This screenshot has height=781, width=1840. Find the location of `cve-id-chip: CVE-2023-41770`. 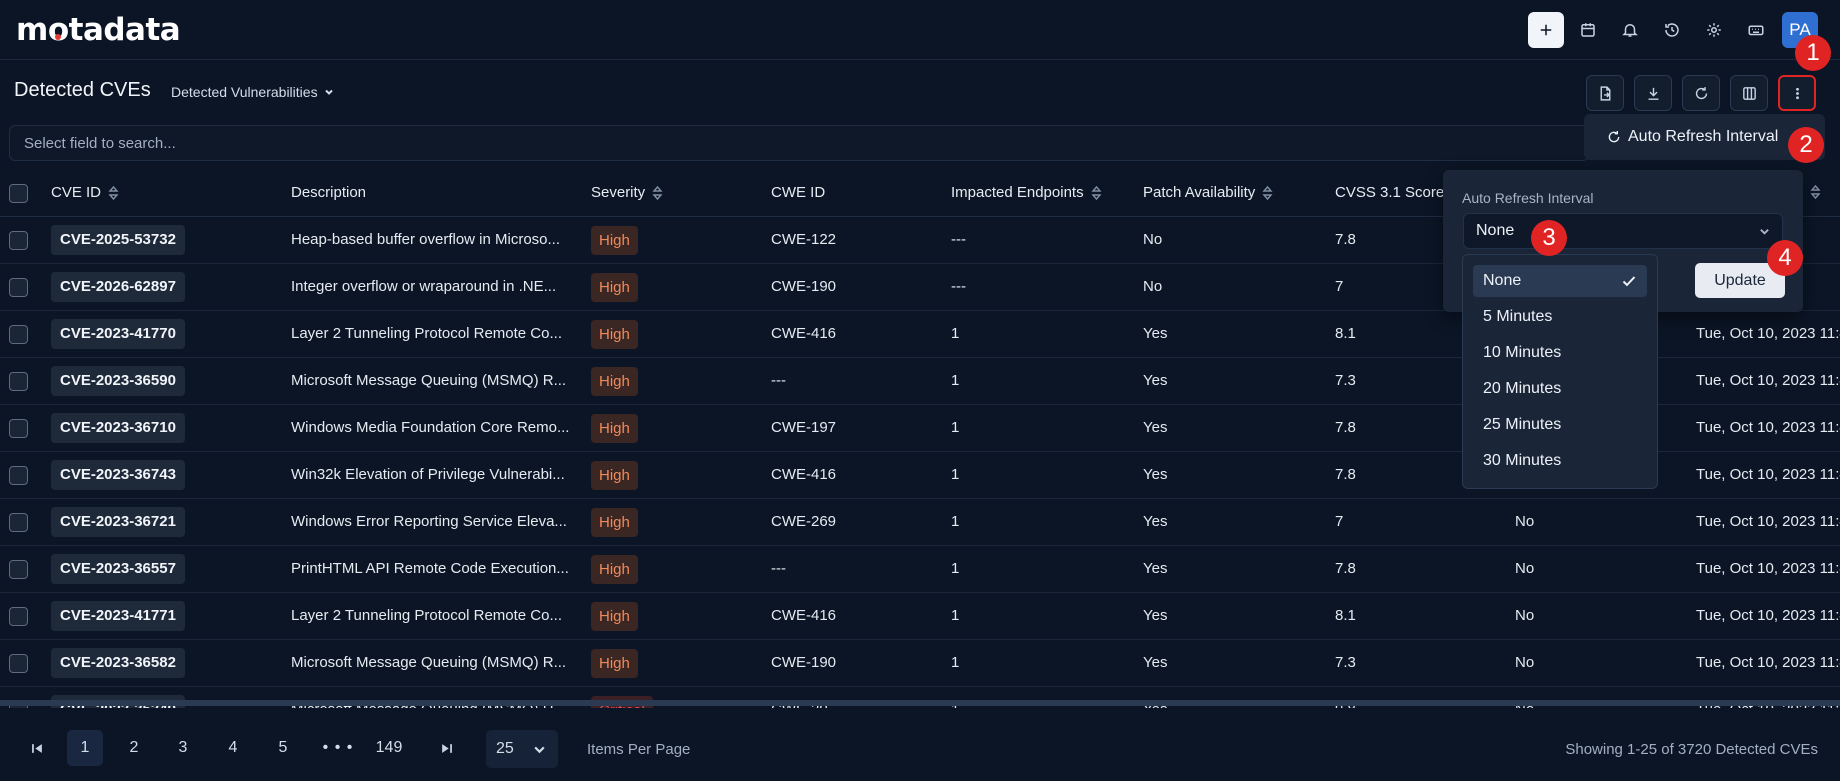

cve-id-chip: CVE-2023-41770 is located at coordinates (118, 334).